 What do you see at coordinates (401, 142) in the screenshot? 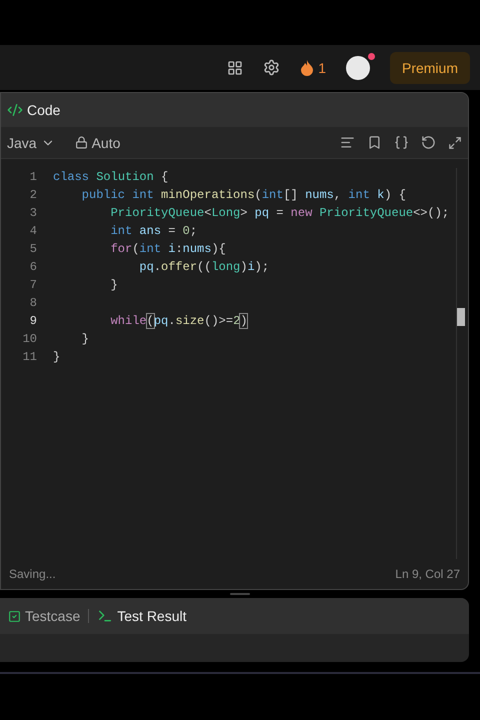
I see `braces-icon` at bounding box center [401, 142].